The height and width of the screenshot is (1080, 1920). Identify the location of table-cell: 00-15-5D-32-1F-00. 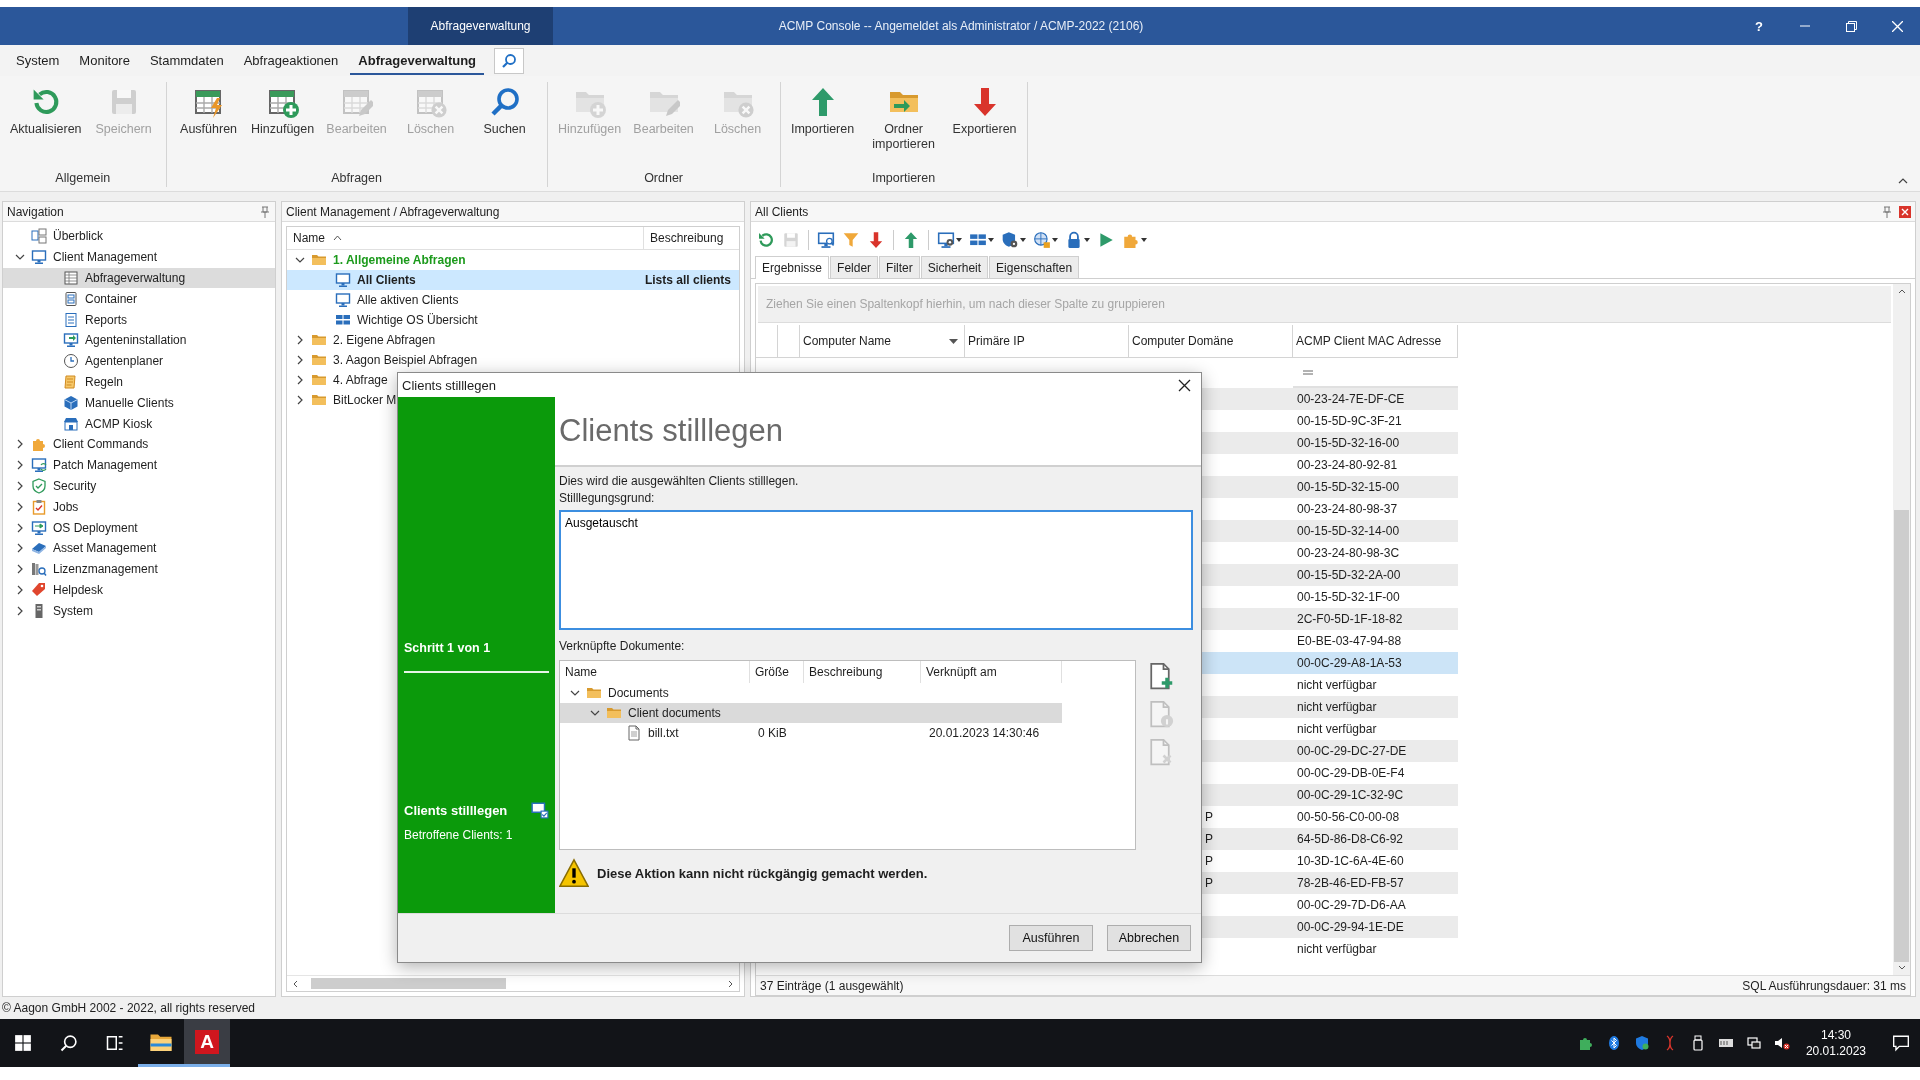
(1348, 597).